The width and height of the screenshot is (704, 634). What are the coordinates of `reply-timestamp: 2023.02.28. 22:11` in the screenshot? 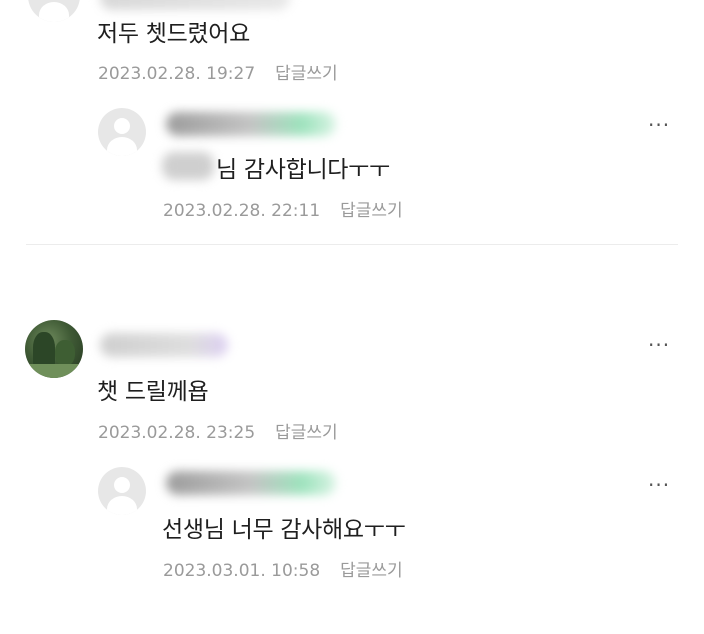 It's located at (242, 211).